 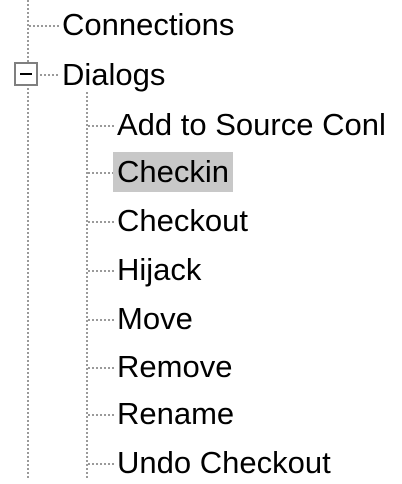 I want to click on tree-item-label: Dialogs, so click(x=114, y=74).